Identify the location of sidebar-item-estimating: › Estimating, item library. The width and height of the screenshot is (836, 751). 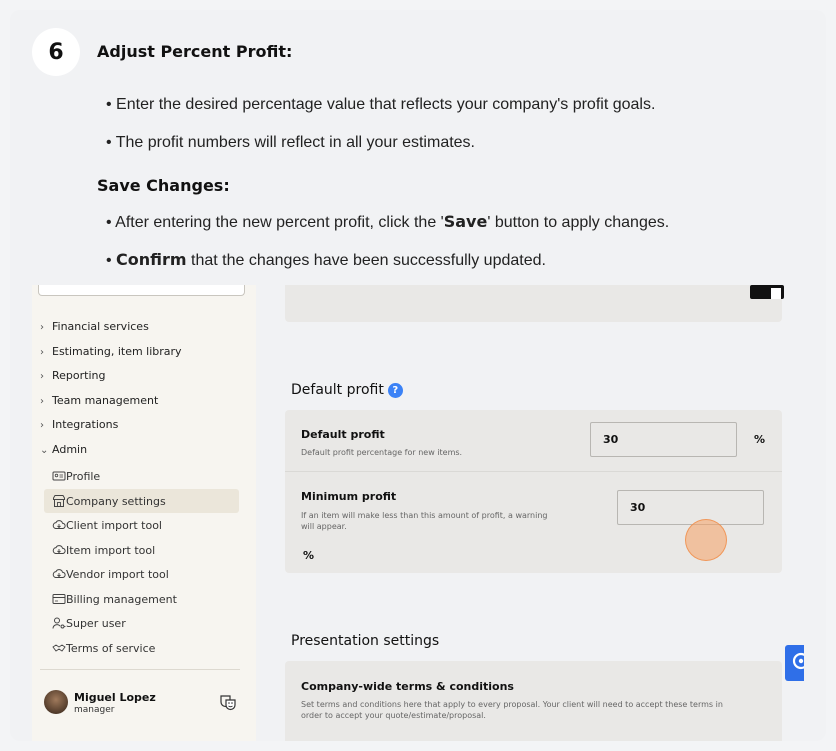
(111, 351).